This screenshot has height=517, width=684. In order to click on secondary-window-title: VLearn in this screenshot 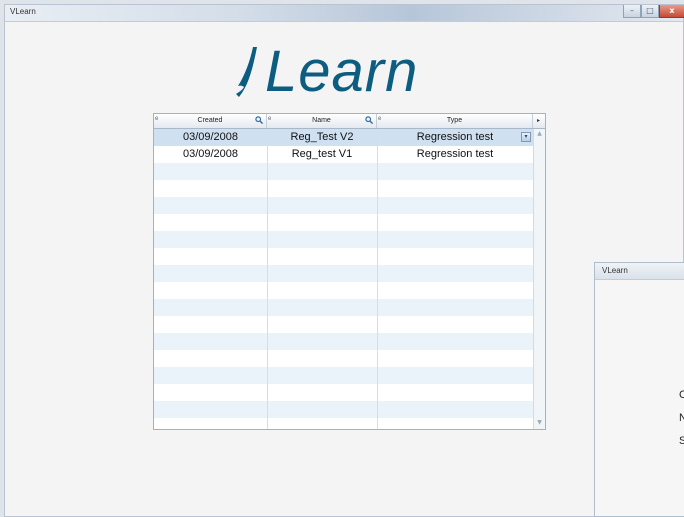, I will do `click(615, 270)`.